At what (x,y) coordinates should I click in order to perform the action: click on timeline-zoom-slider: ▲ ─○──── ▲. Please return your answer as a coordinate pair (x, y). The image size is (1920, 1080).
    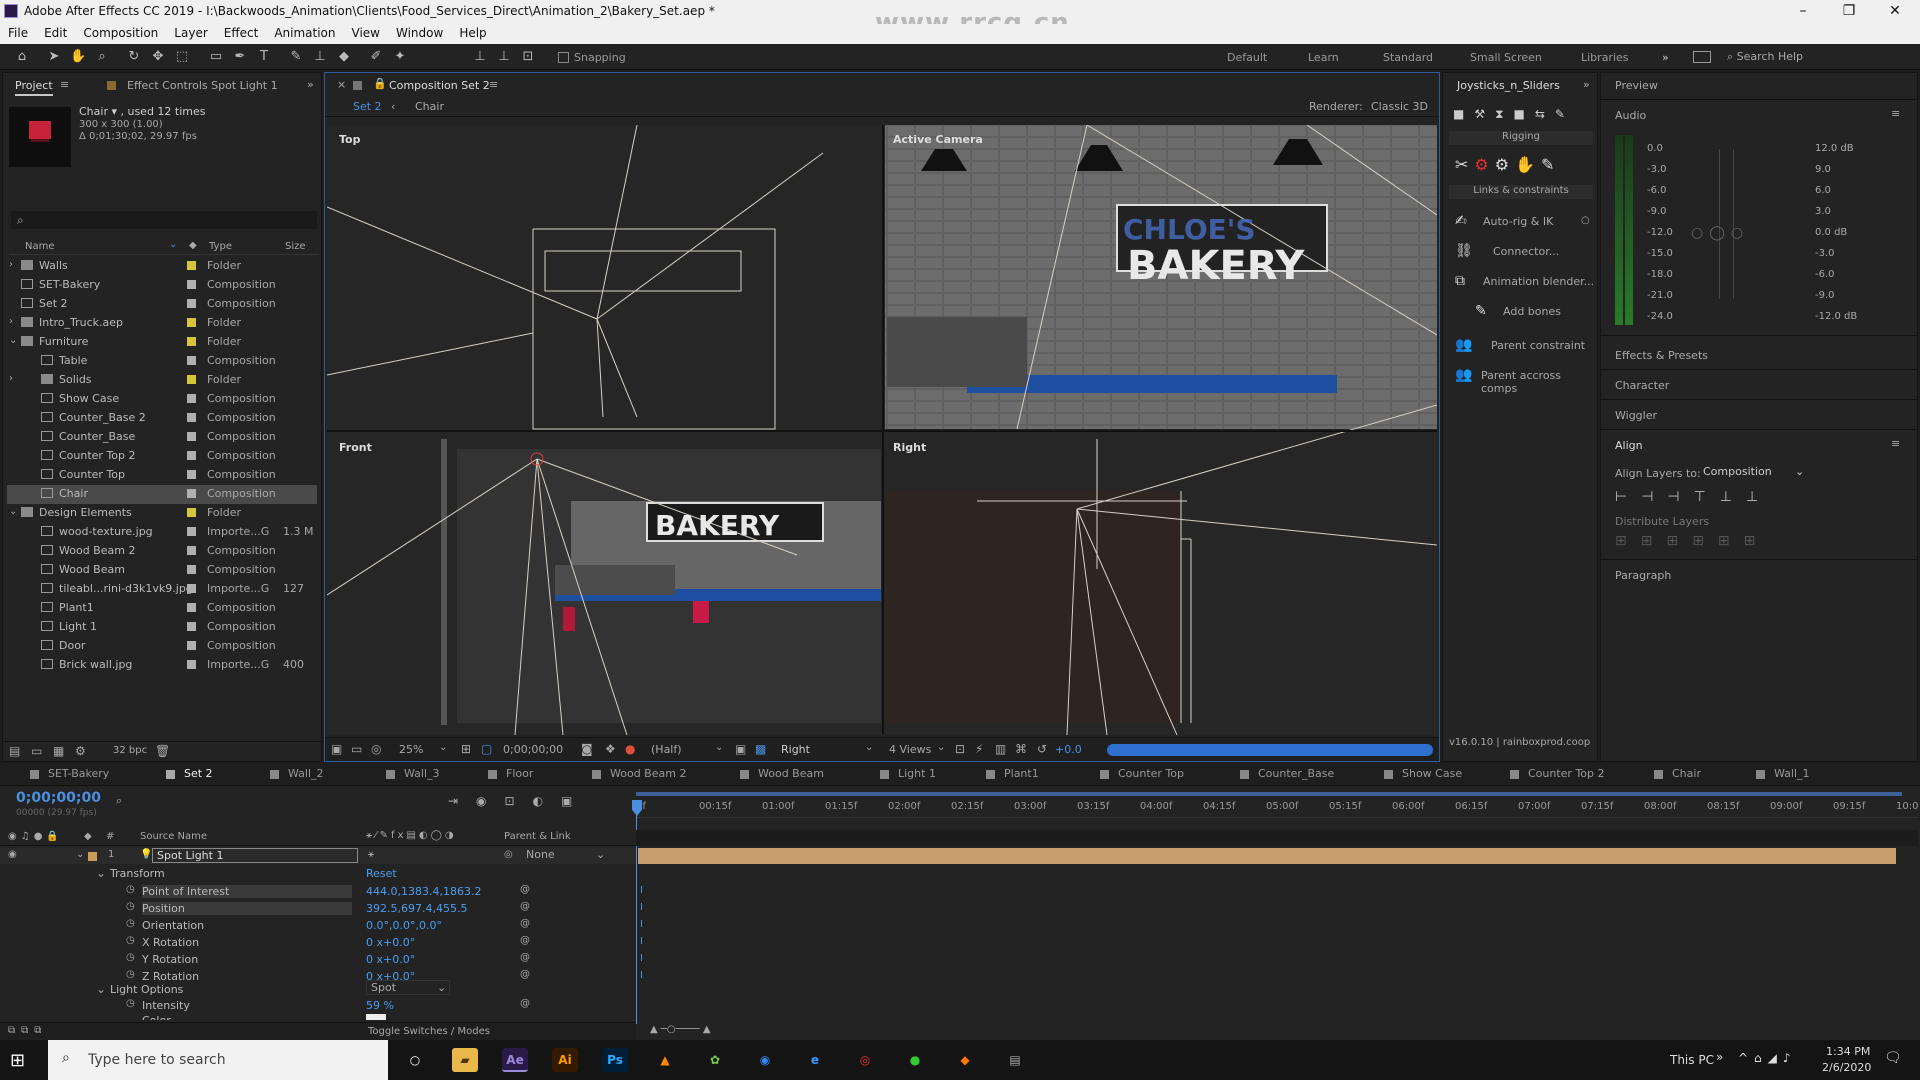
    Looking at the image, I should click on (690, 1031).